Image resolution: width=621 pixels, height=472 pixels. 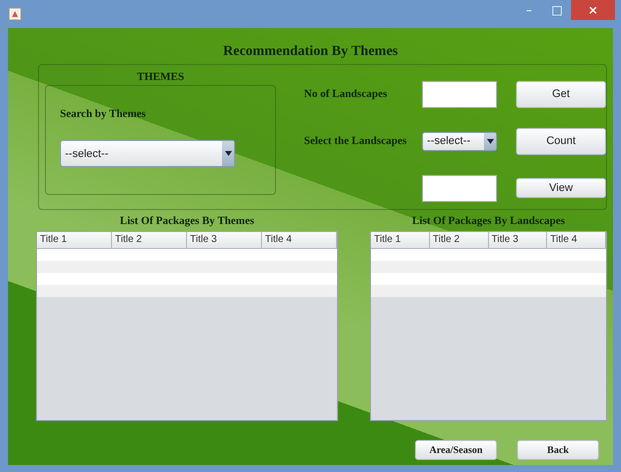 What do you see at coordinates (15, 14) in the screenshot?
I see `app-icon` at bounding box center [15, 14].